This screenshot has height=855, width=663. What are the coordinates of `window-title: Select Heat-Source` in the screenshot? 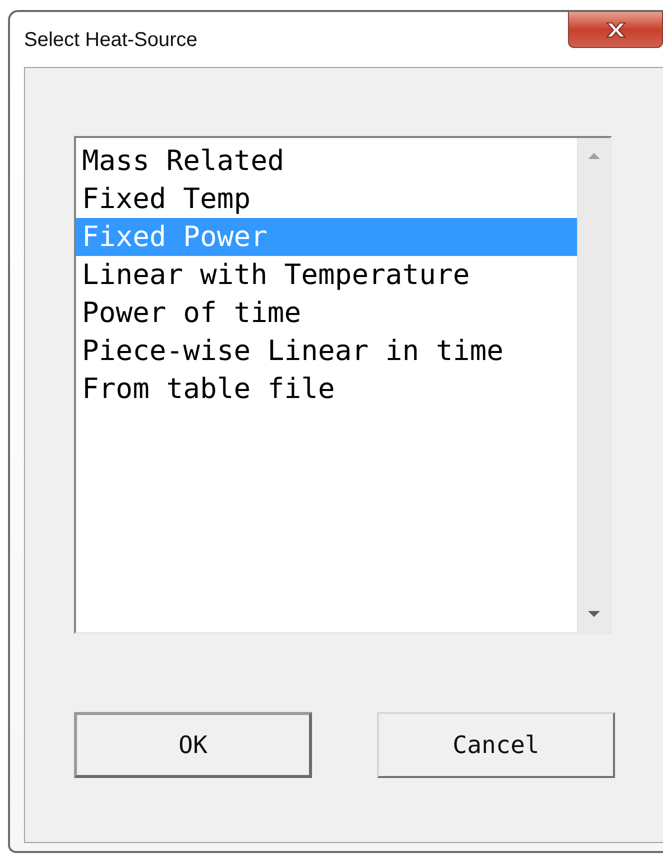 It's located at (111, 40).